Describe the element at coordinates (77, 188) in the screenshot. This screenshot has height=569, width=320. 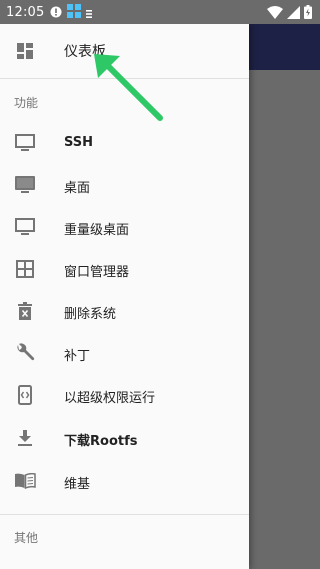
I see `drawer-item-label: 桌面` at that location.